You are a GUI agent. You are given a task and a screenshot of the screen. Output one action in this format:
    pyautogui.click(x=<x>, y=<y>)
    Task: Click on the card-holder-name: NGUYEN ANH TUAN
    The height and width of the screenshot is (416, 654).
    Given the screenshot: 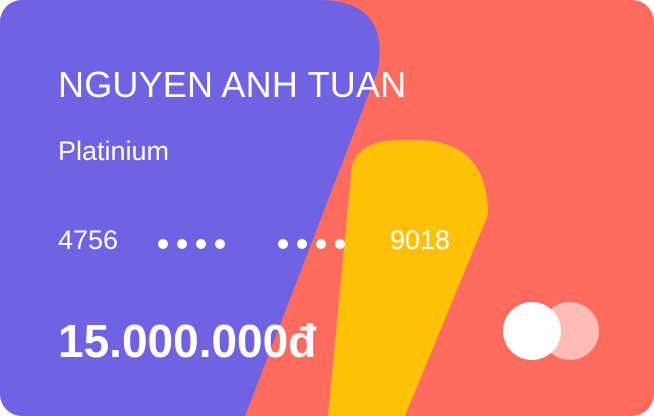 What is the action you would take?
    pyautogui.click(x=232, y=84)
    